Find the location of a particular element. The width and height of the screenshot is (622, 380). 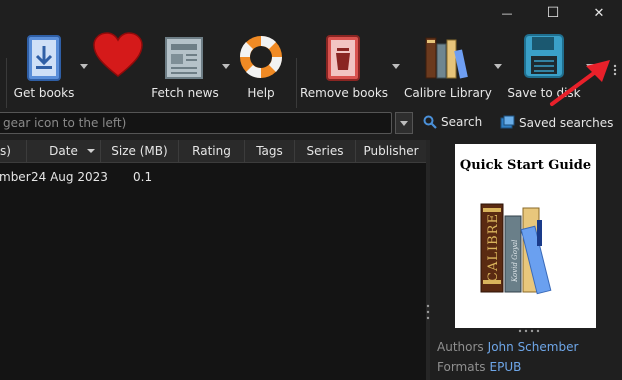

get-books-button: Get books is located at coordinates (44, 68).